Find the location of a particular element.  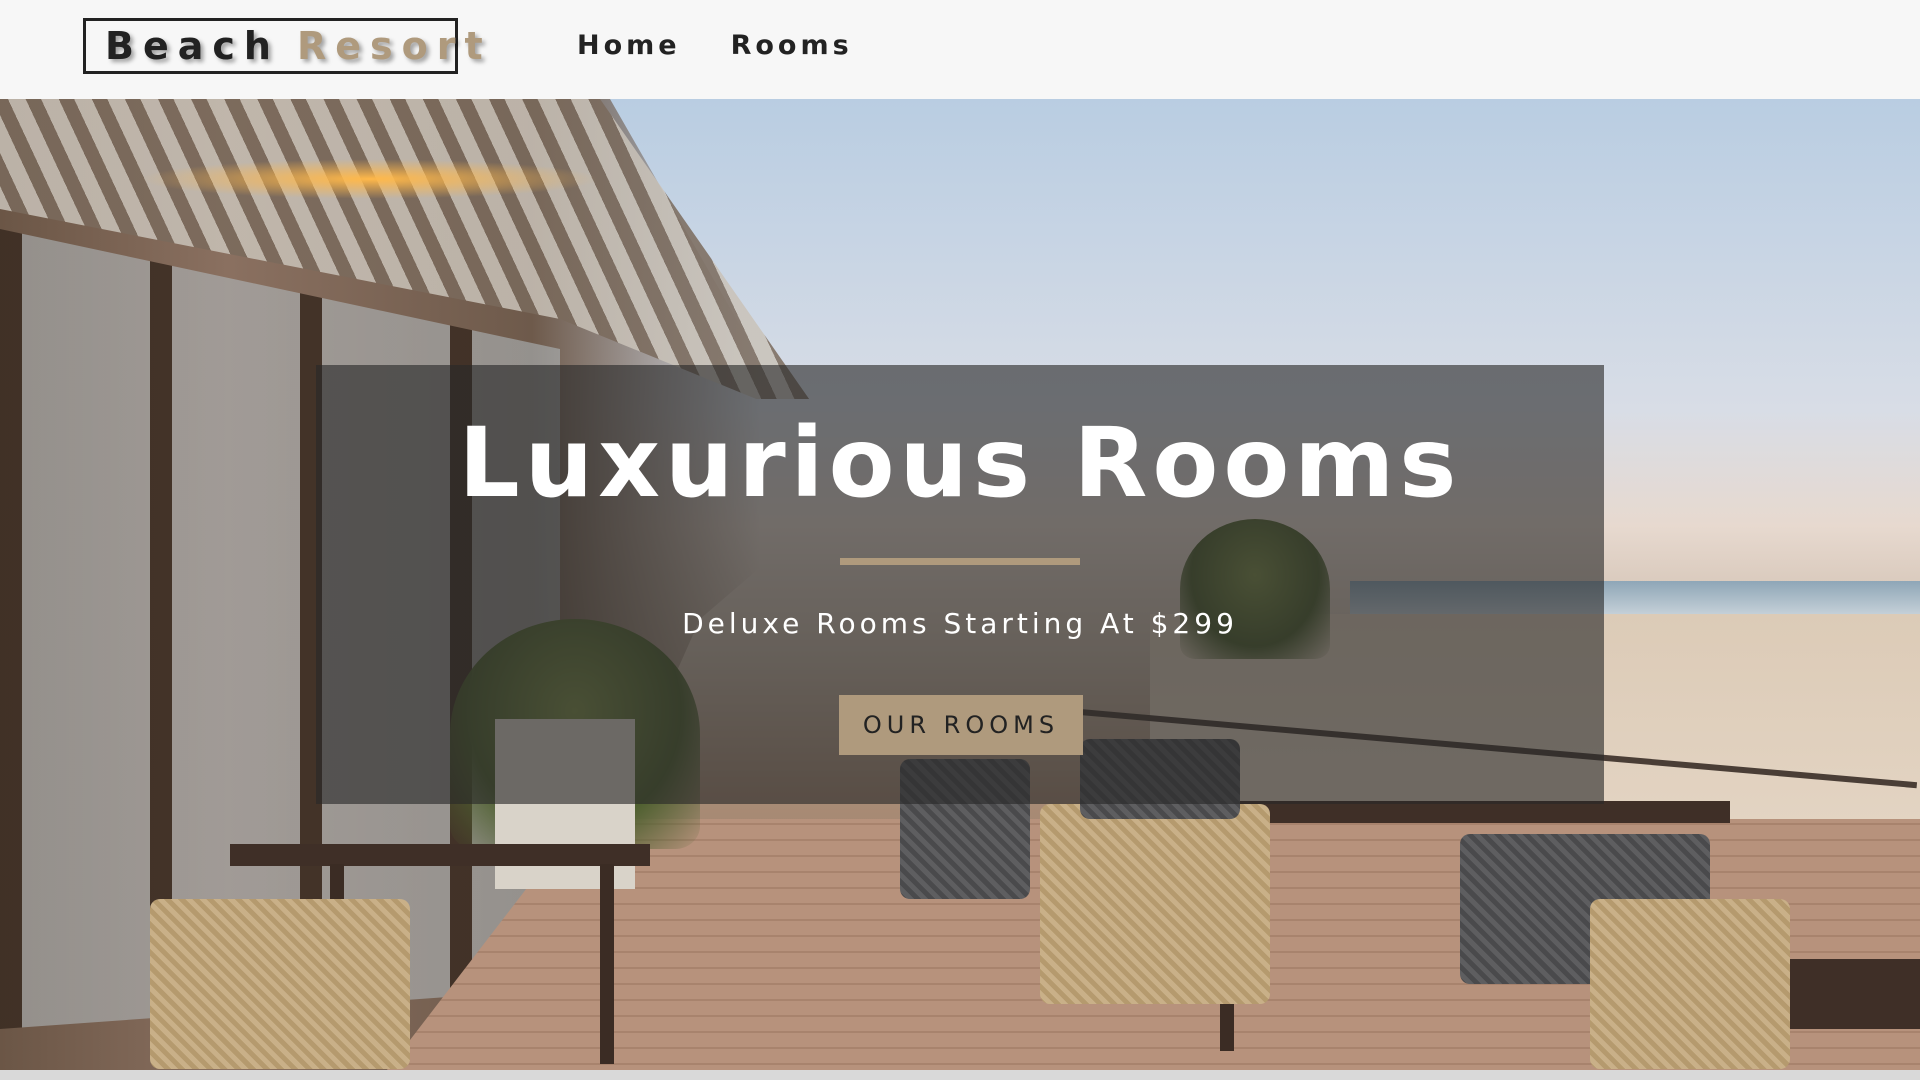

hero-subtitle: Deluxe Rooms Starting At $299 is located at coordinates (960, 623).